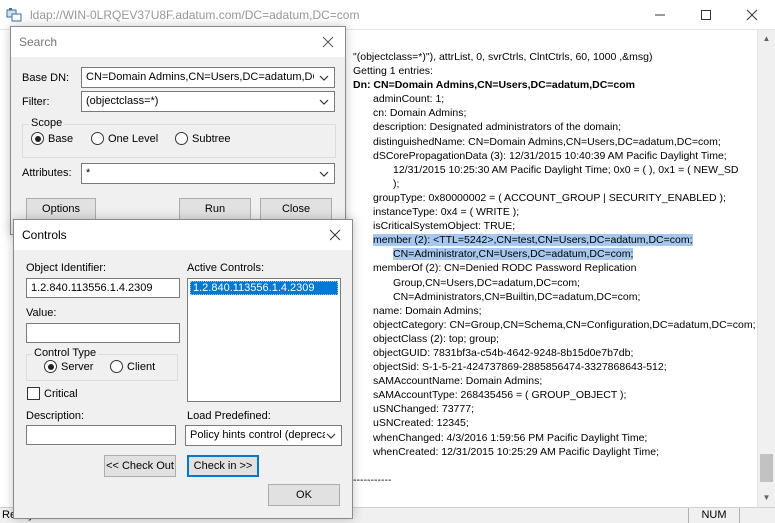 This screenshot has width=775, height=523. I want to click on critical-checkbox: Critical, so click(52, 393).